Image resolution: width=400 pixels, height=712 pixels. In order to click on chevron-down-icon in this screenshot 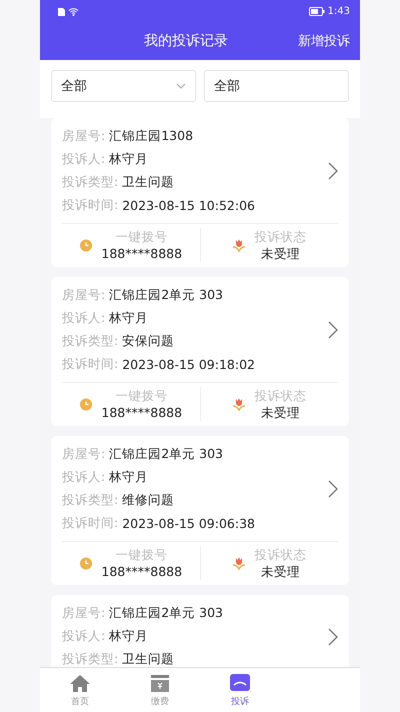, I will do `click(181, 86)`.